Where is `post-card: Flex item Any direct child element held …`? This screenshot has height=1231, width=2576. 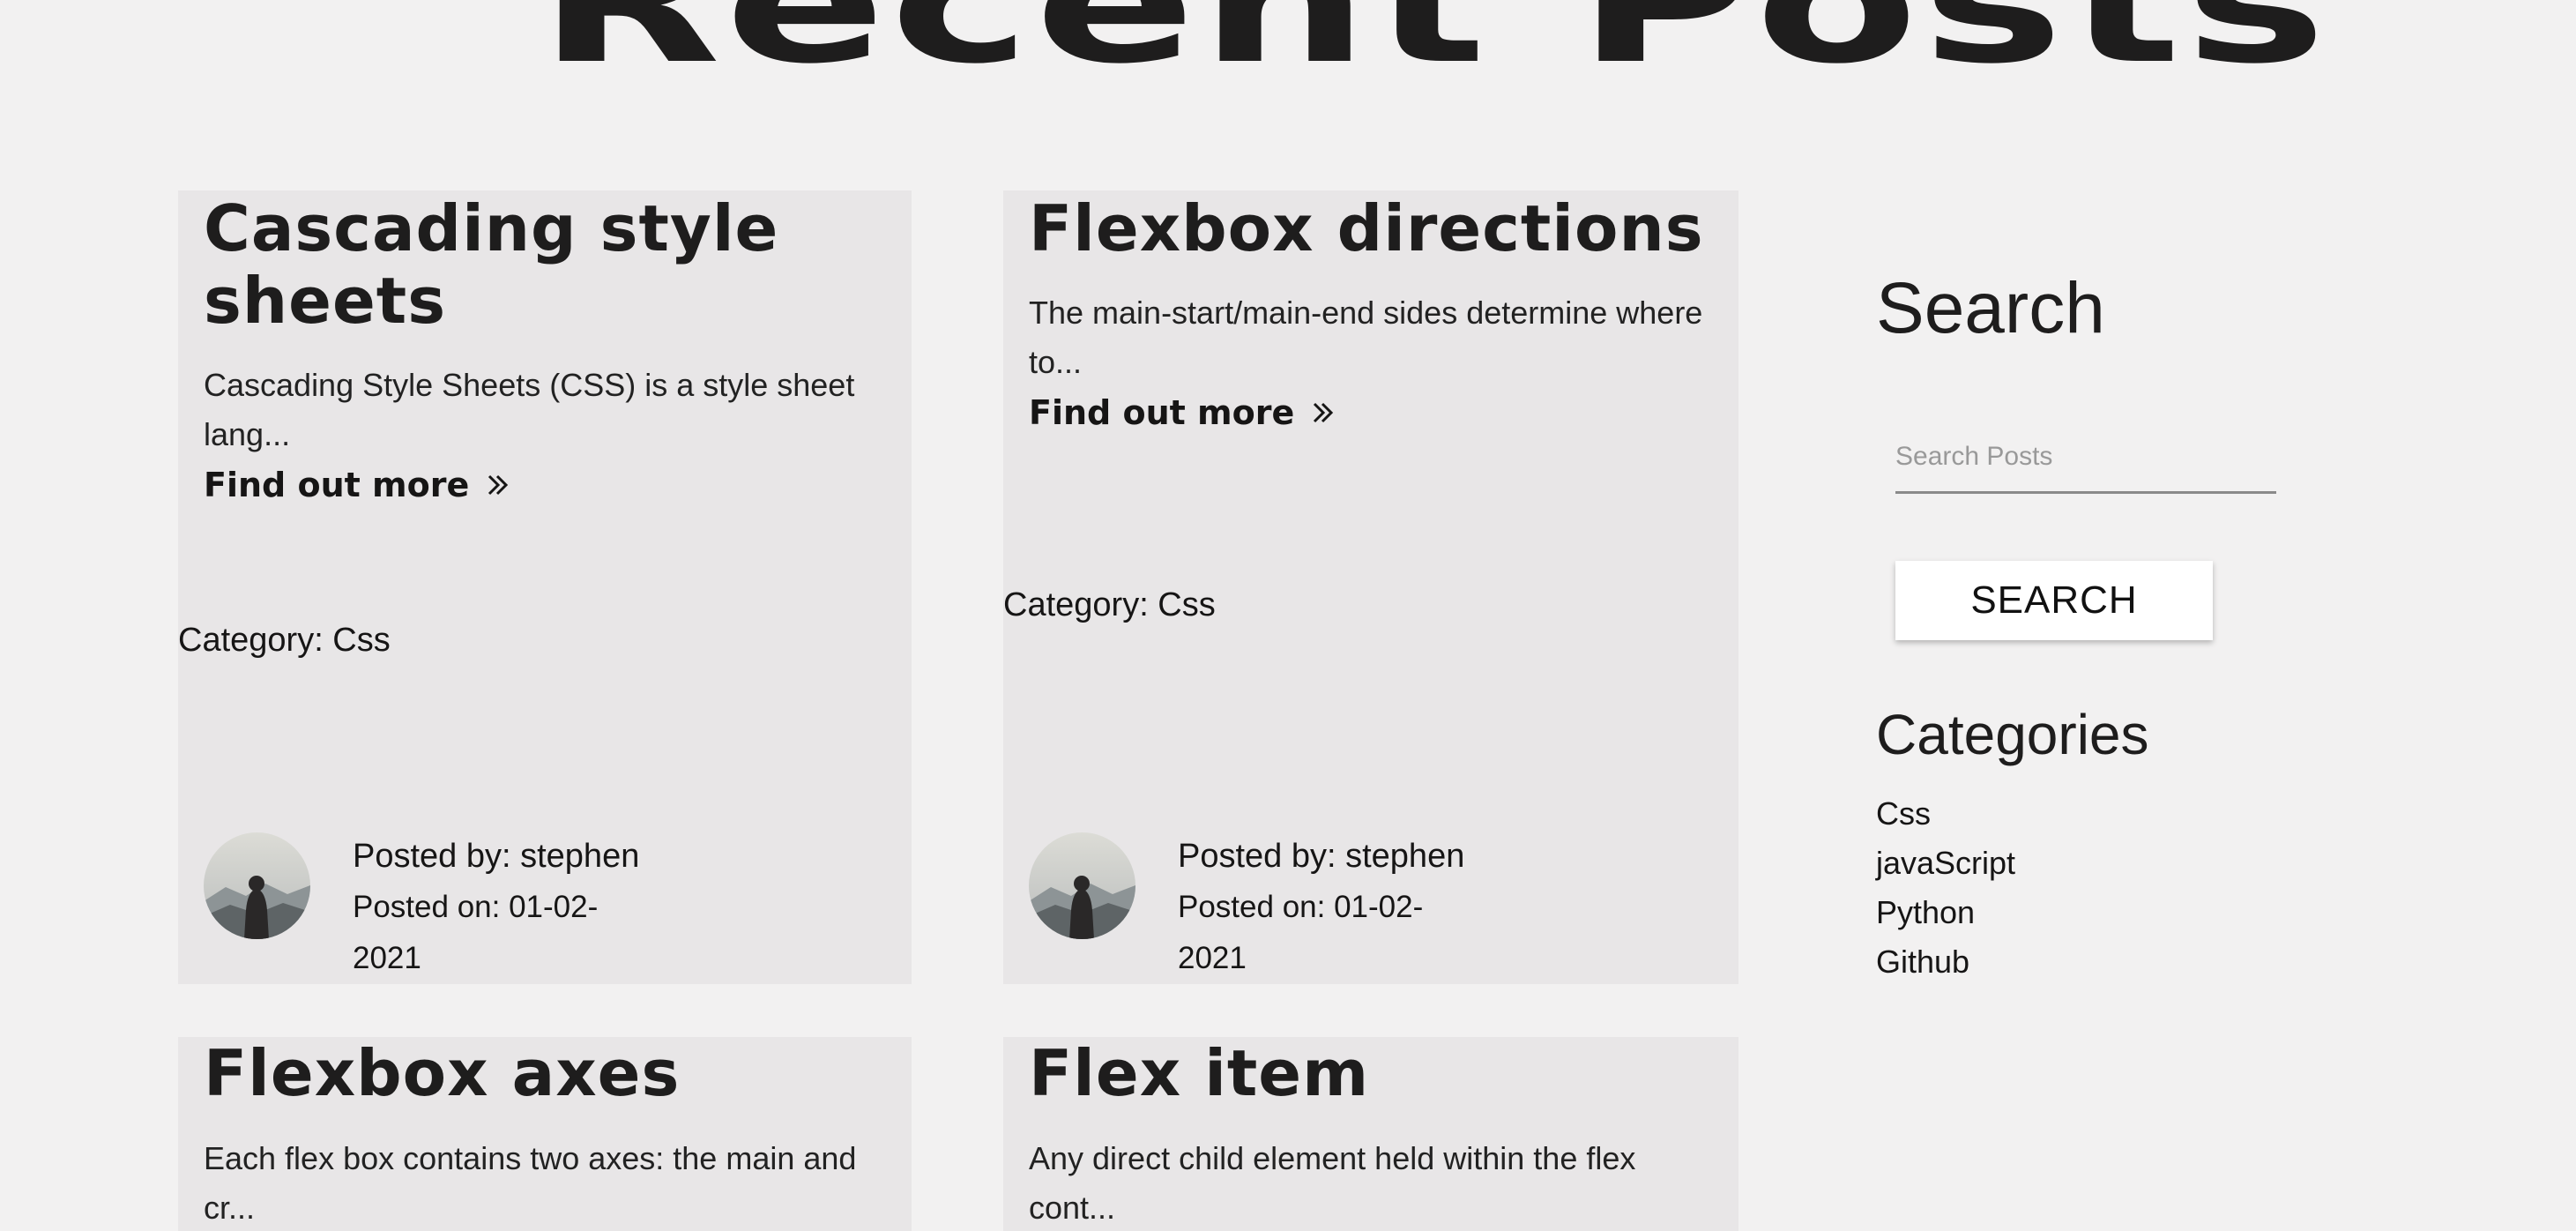 post-card: Flex item Any direct child element held … is located at coordinates (1370, 1134).